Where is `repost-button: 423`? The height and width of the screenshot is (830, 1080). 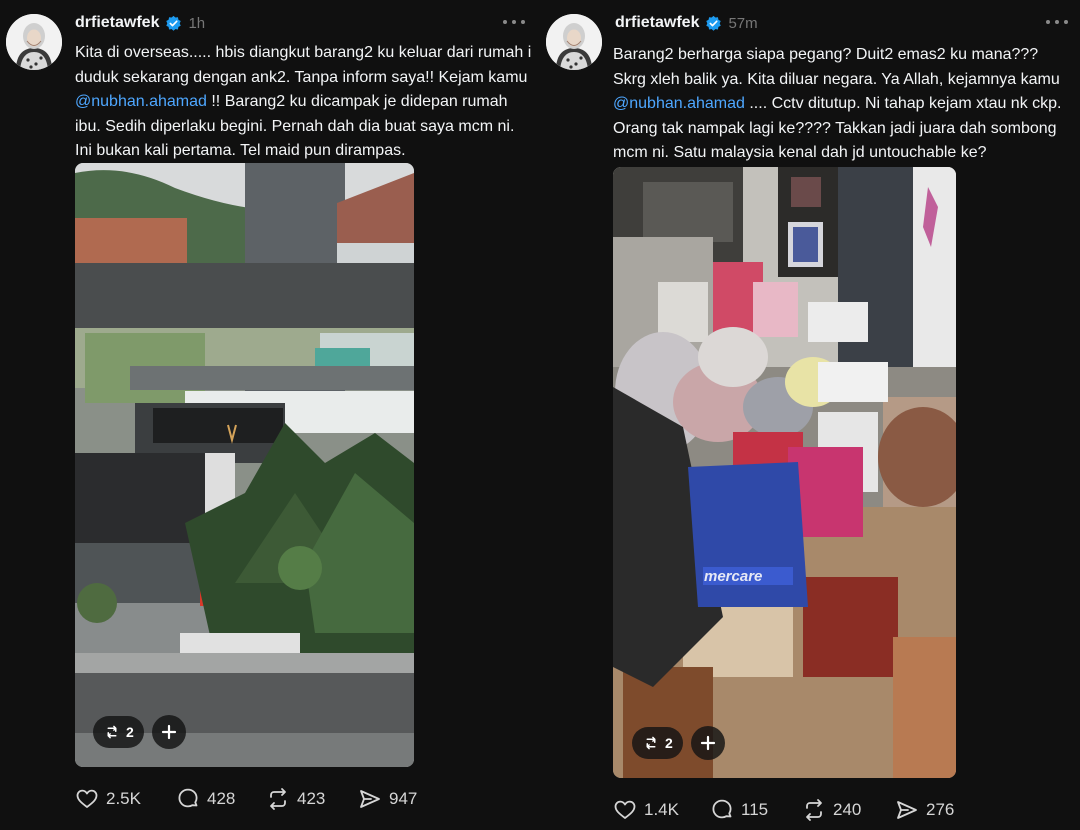 repost-button: 423 is located at coordinates (312, 799).